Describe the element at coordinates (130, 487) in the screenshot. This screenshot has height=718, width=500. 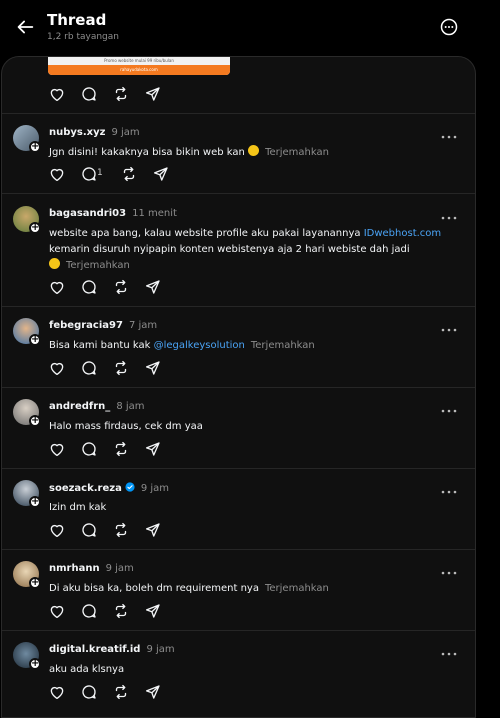
I see `verified-icon` at that location.